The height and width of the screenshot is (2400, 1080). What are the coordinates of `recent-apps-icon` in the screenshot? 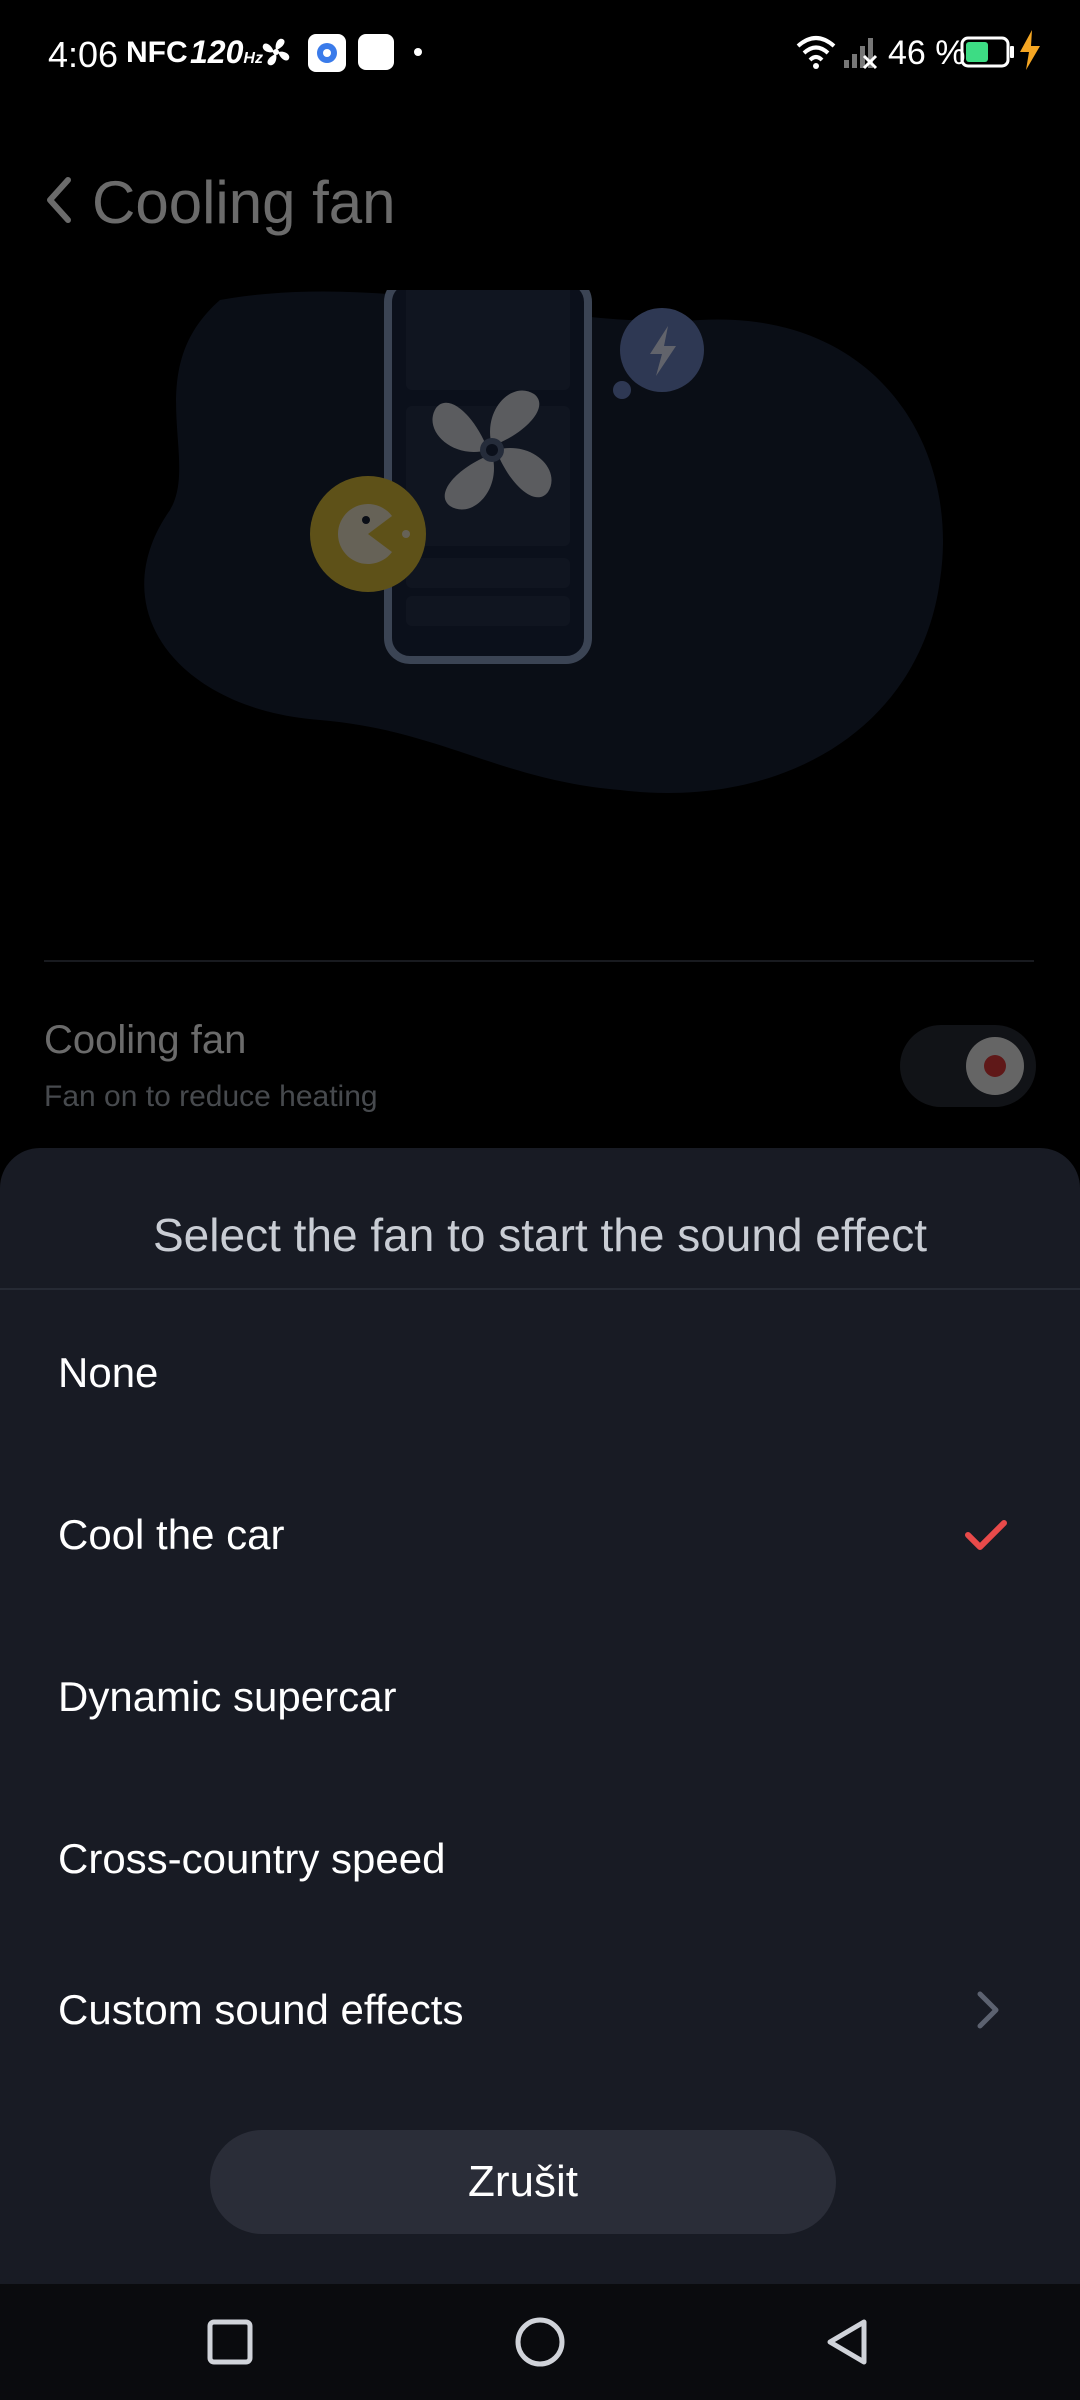 It's located at (230, 2342).